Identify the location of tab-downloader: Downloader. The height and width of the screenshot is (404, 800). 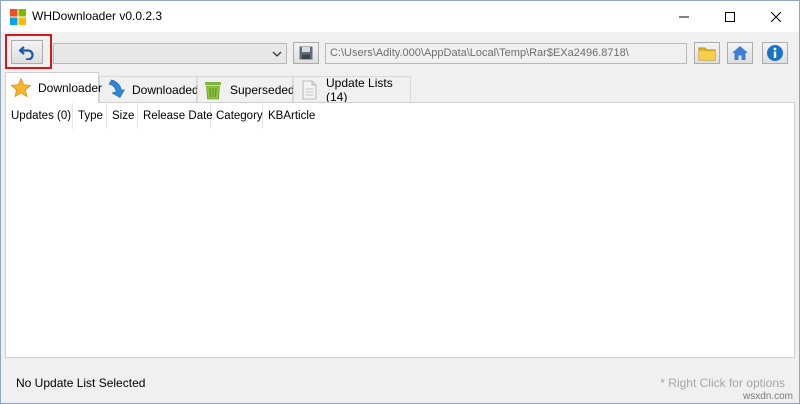
(54, 87).